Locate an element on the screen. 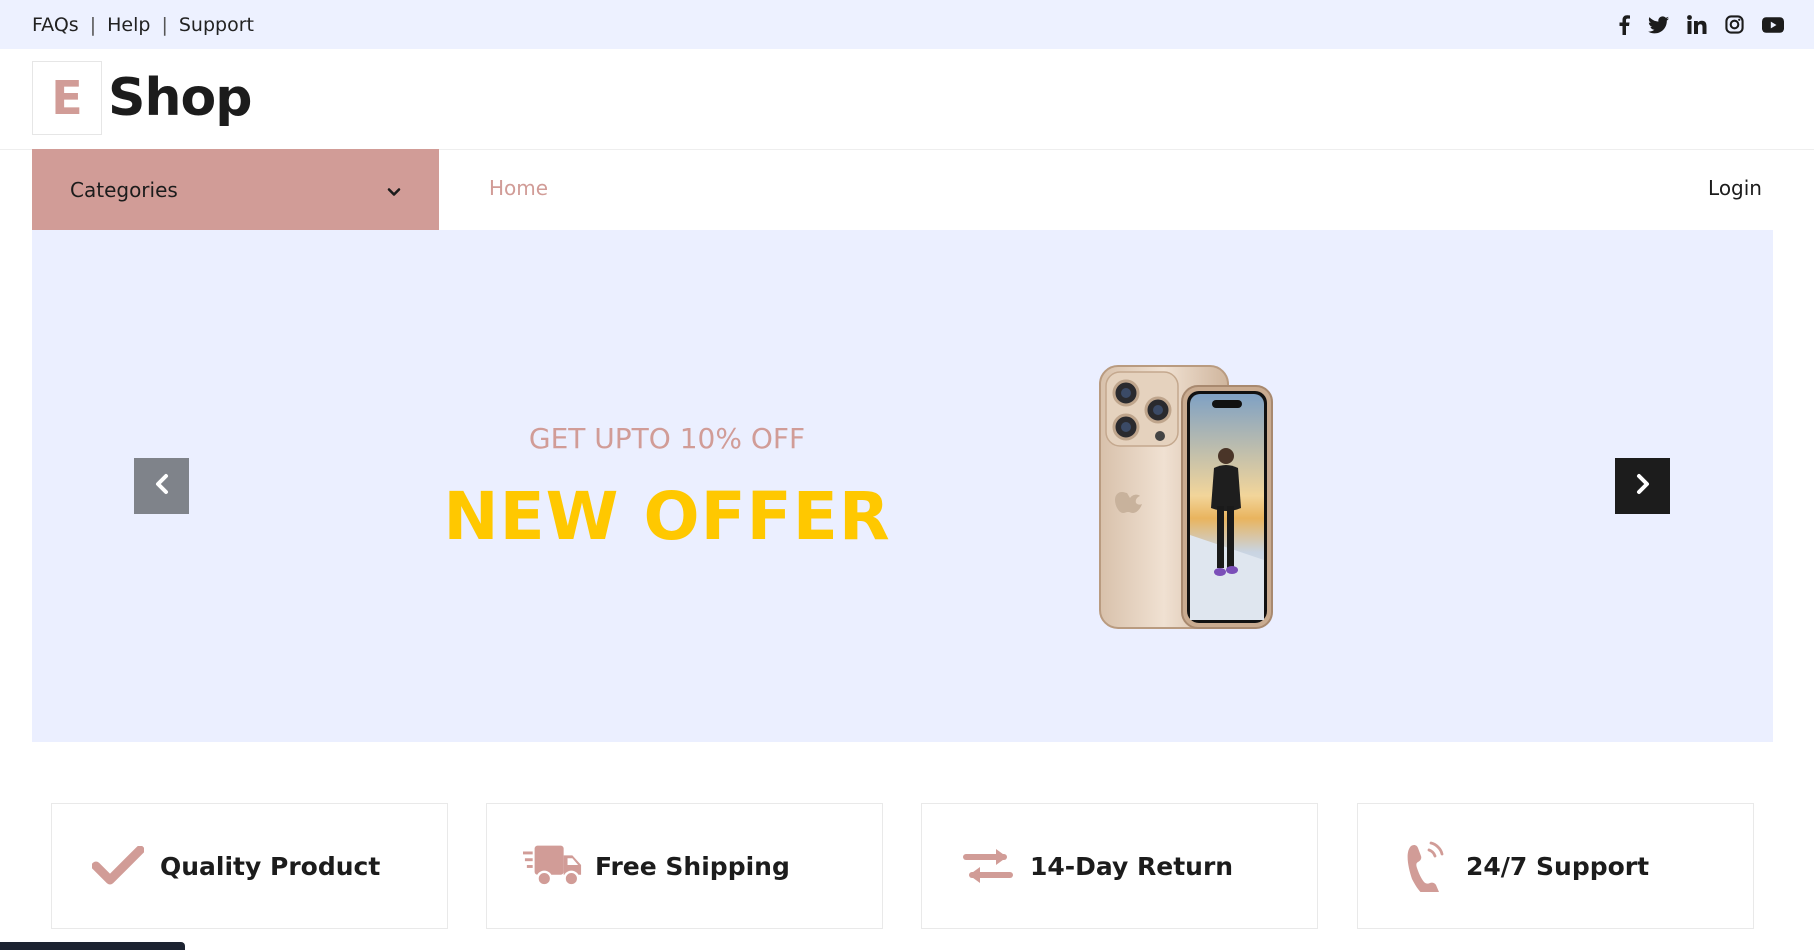  brand-letter: E is located at coordinates (67, 98).